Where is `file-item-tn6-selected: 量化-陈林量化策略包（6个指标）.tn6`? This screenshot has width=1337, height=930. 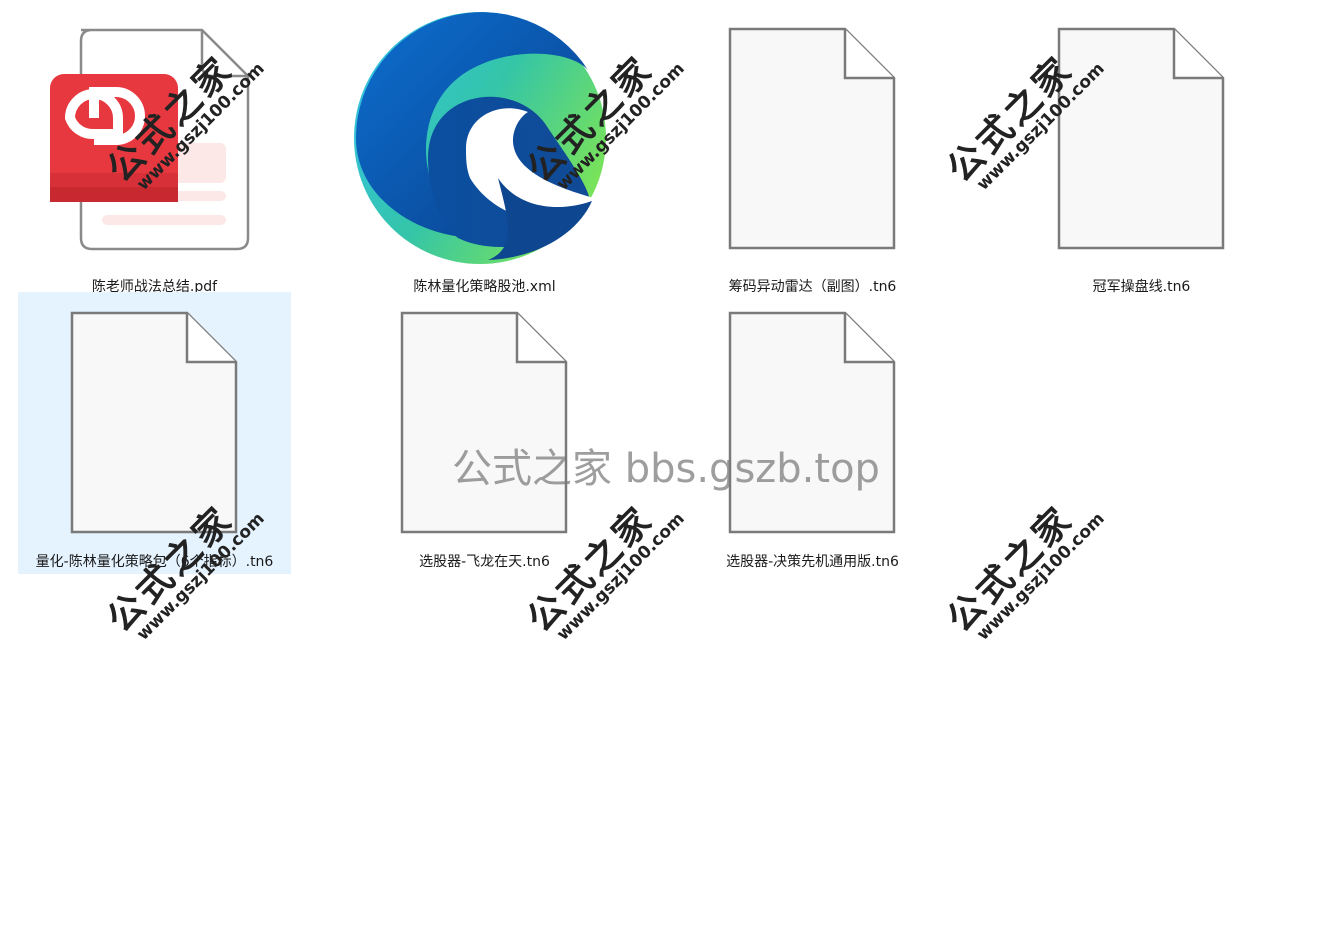
file-item-tn6-selected: 量化-陈林量化策略包（6个指标）.tn6 is located at coordinates (154, 433).